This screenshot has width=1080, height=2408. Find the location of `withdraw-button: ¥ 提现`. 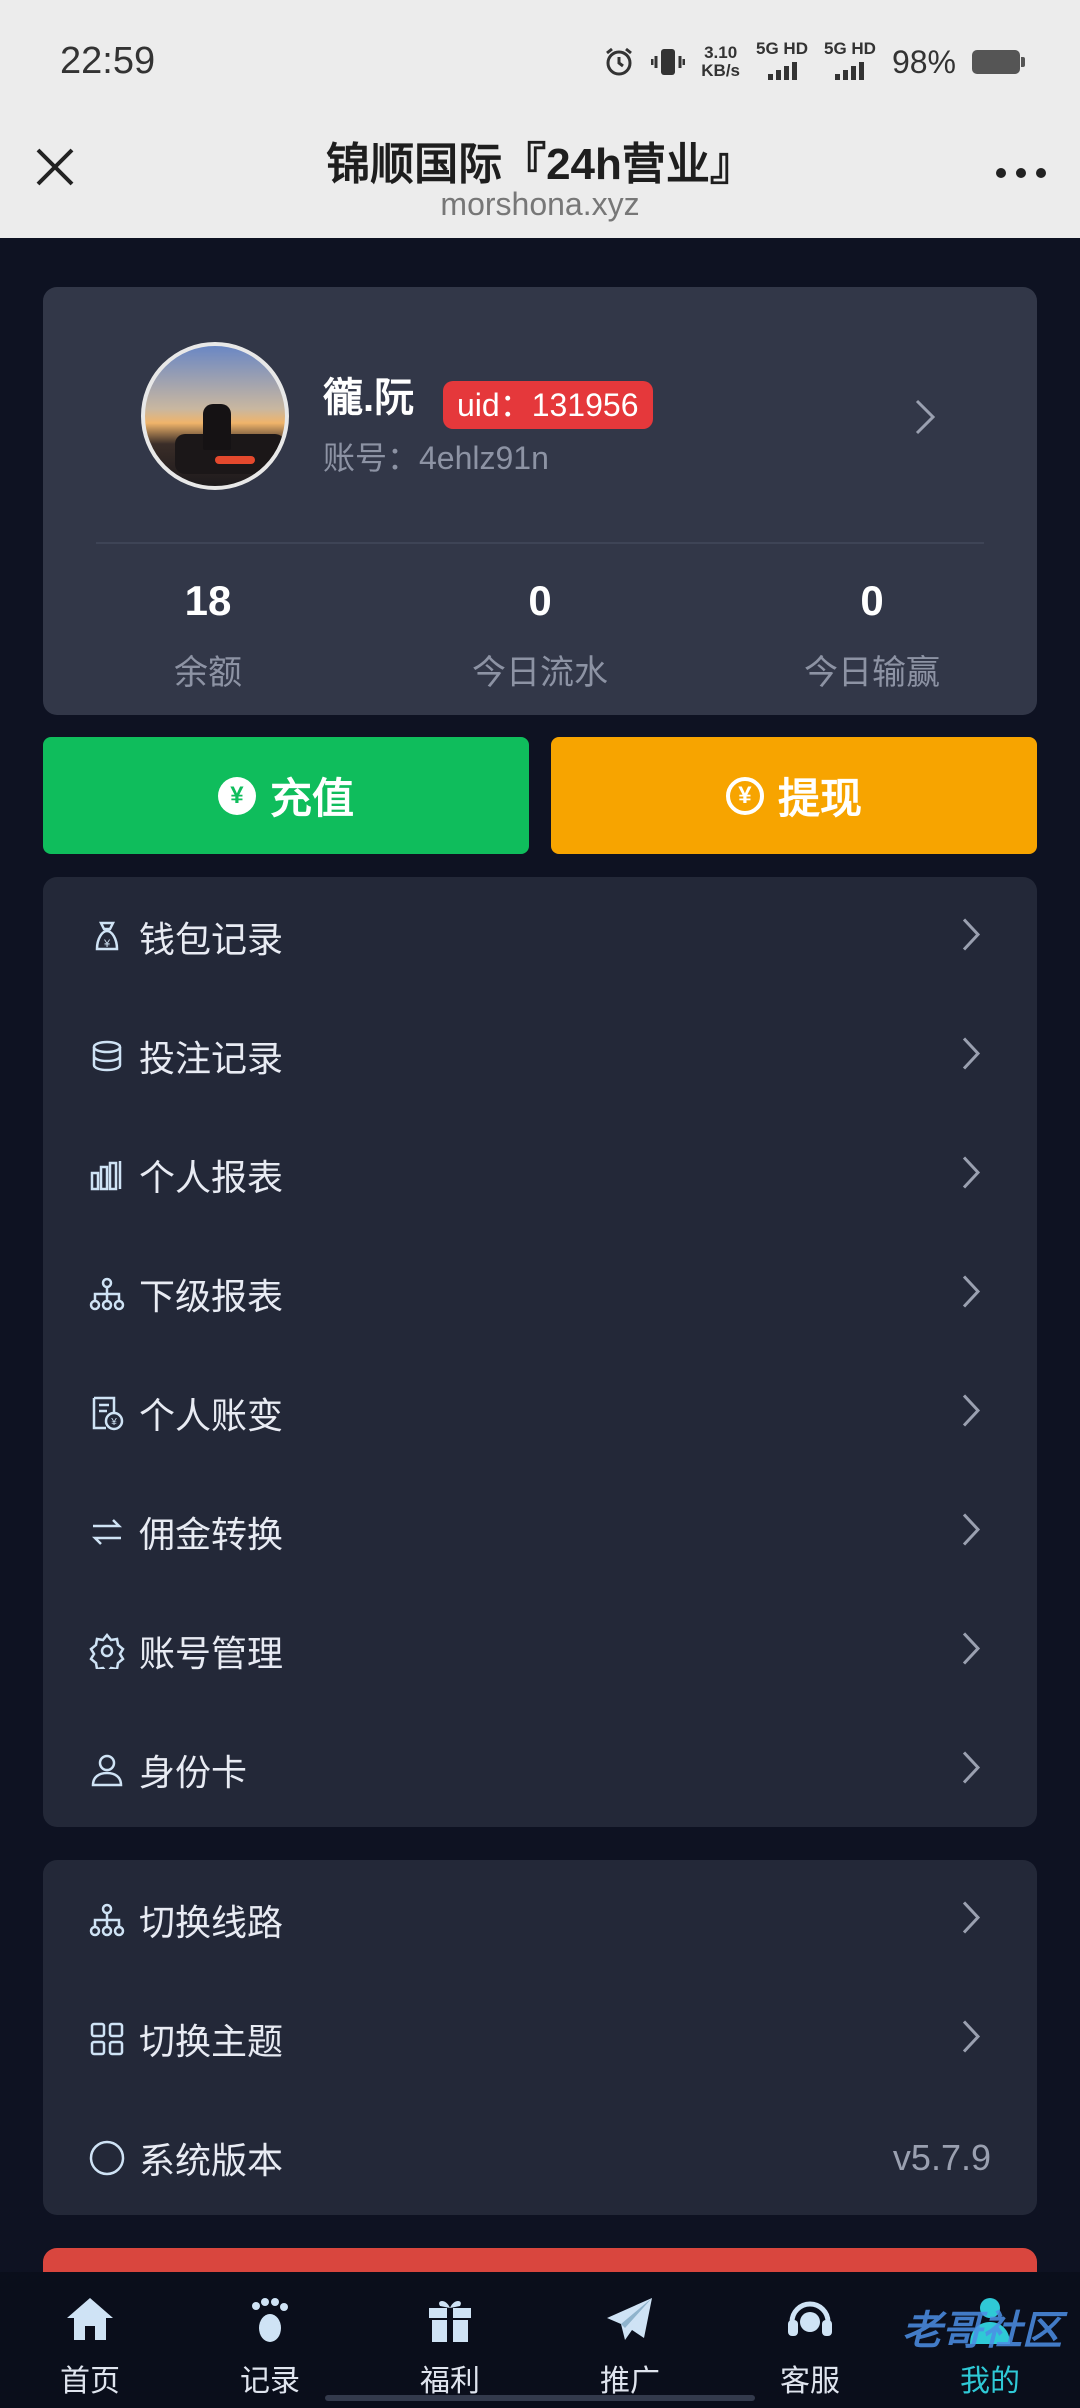

withdraw-button: ¥ 提现 is located at coordinates (794, 795).